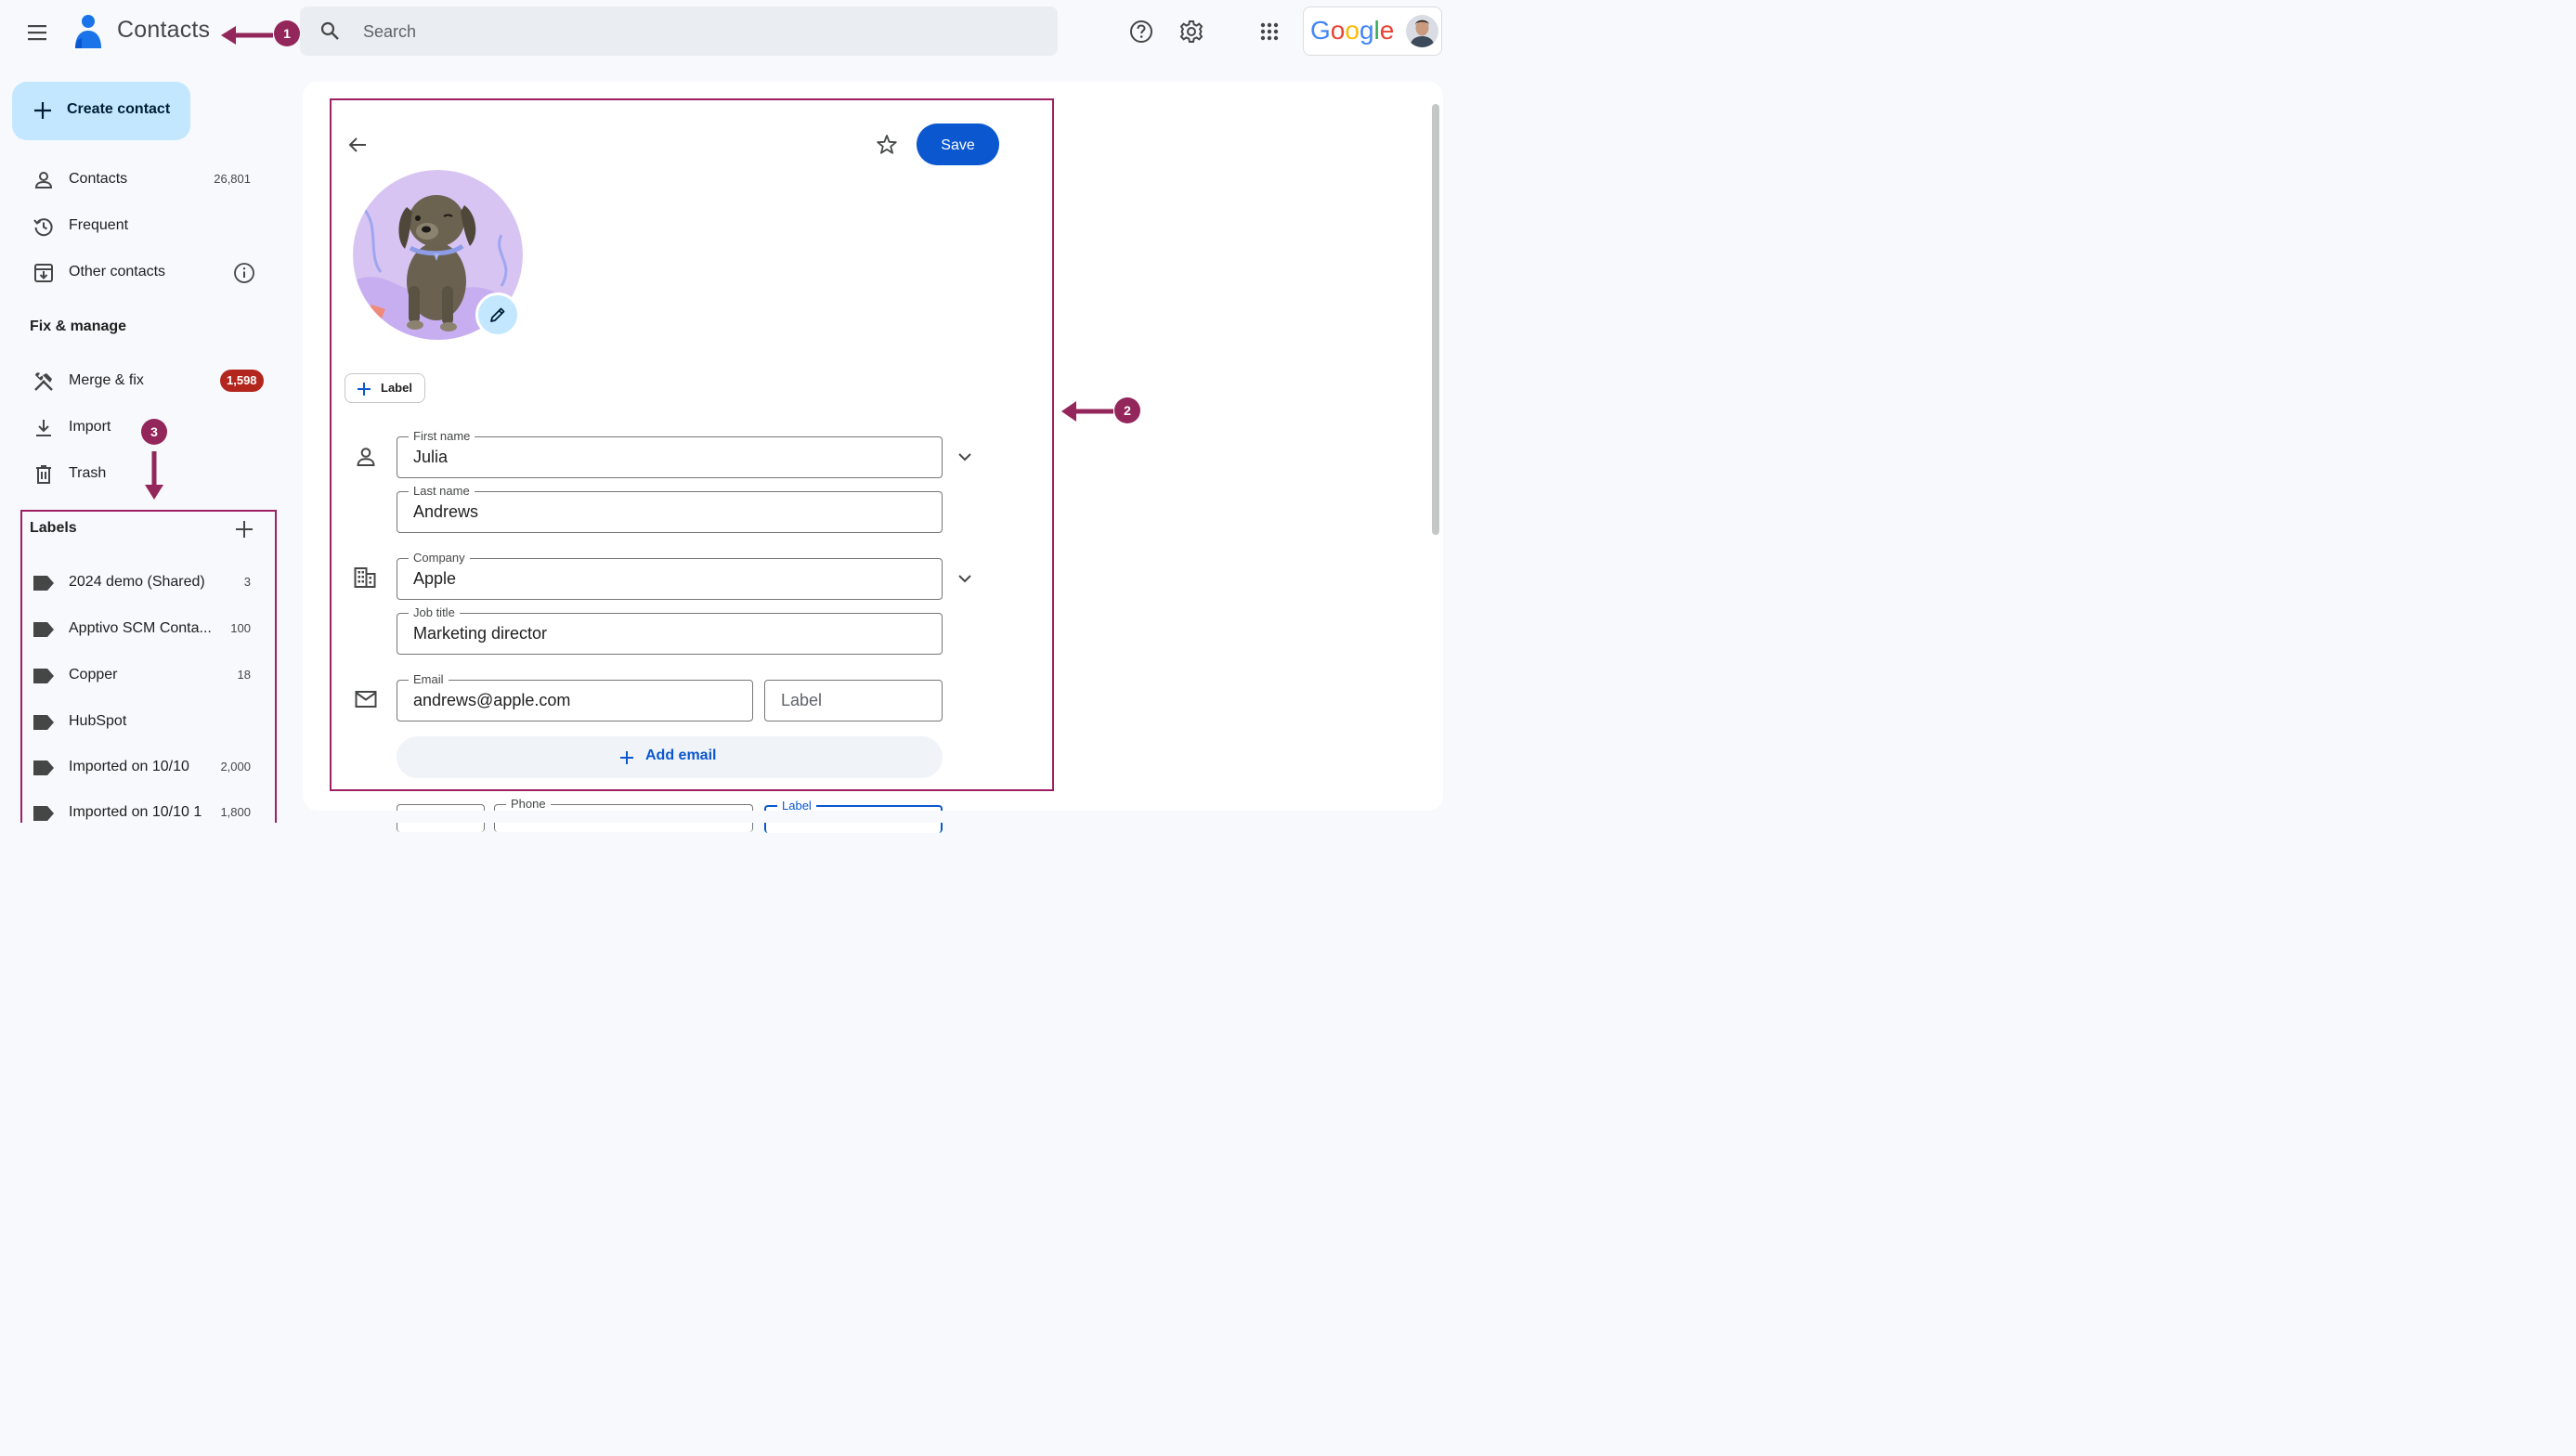  What do you see at coordinates (329, 30) in the screenshot?
I see `search-icon` at bounding box center [329, 30].